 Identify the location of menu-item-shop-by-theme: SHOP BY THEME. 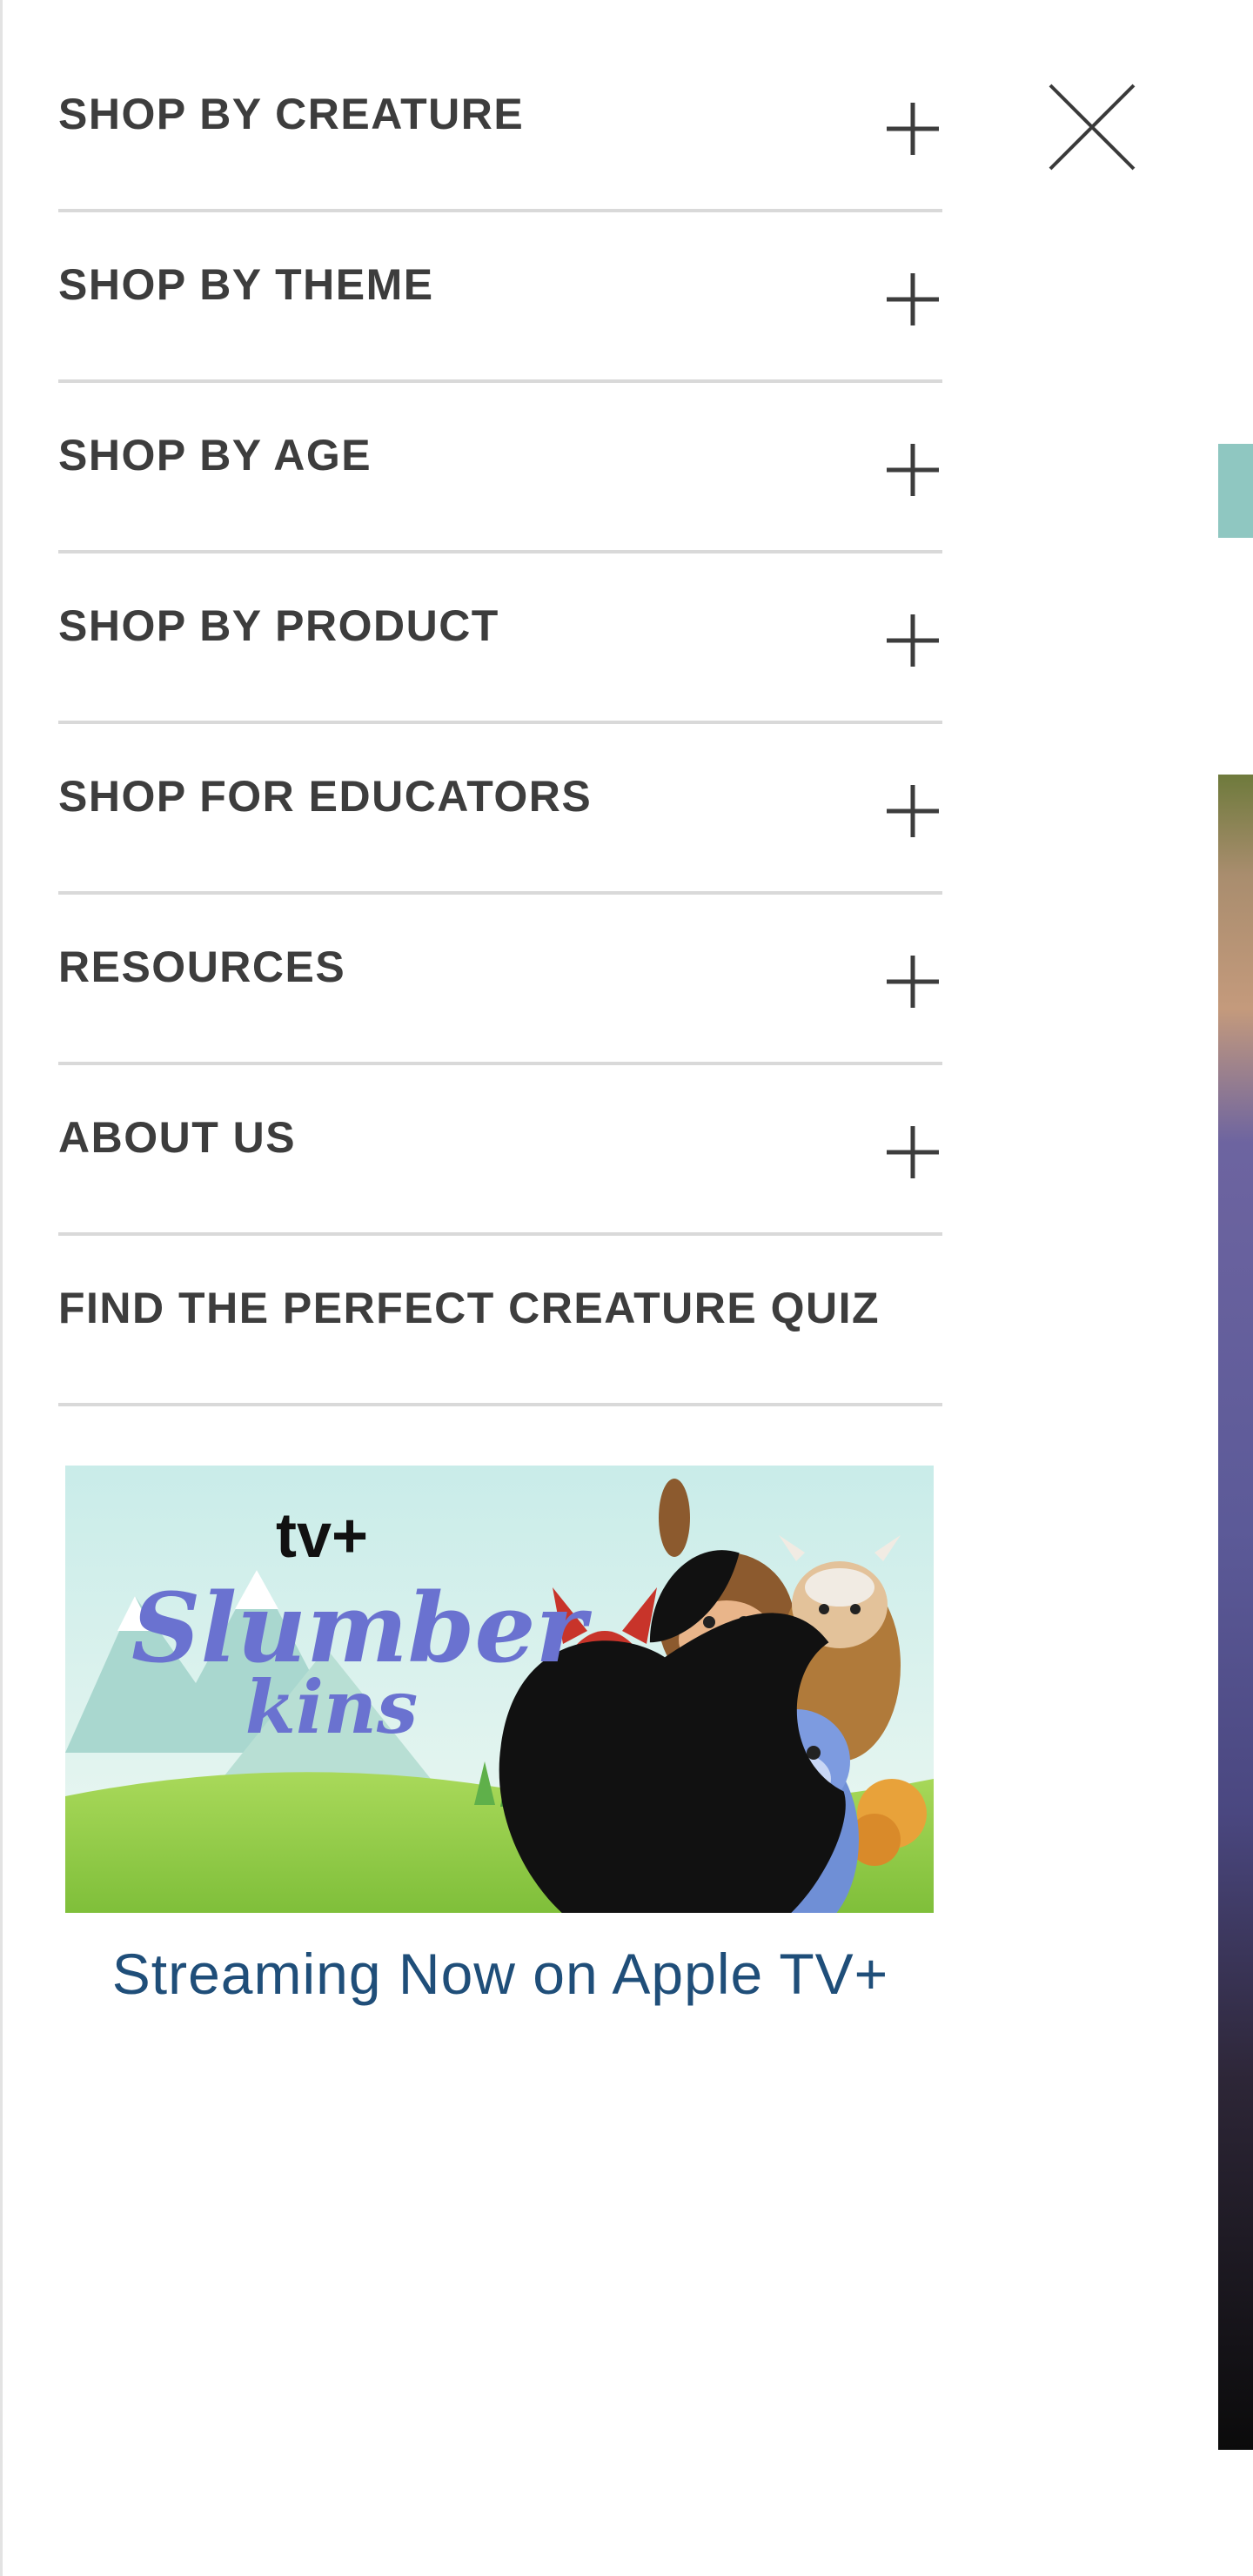
(500, 298).